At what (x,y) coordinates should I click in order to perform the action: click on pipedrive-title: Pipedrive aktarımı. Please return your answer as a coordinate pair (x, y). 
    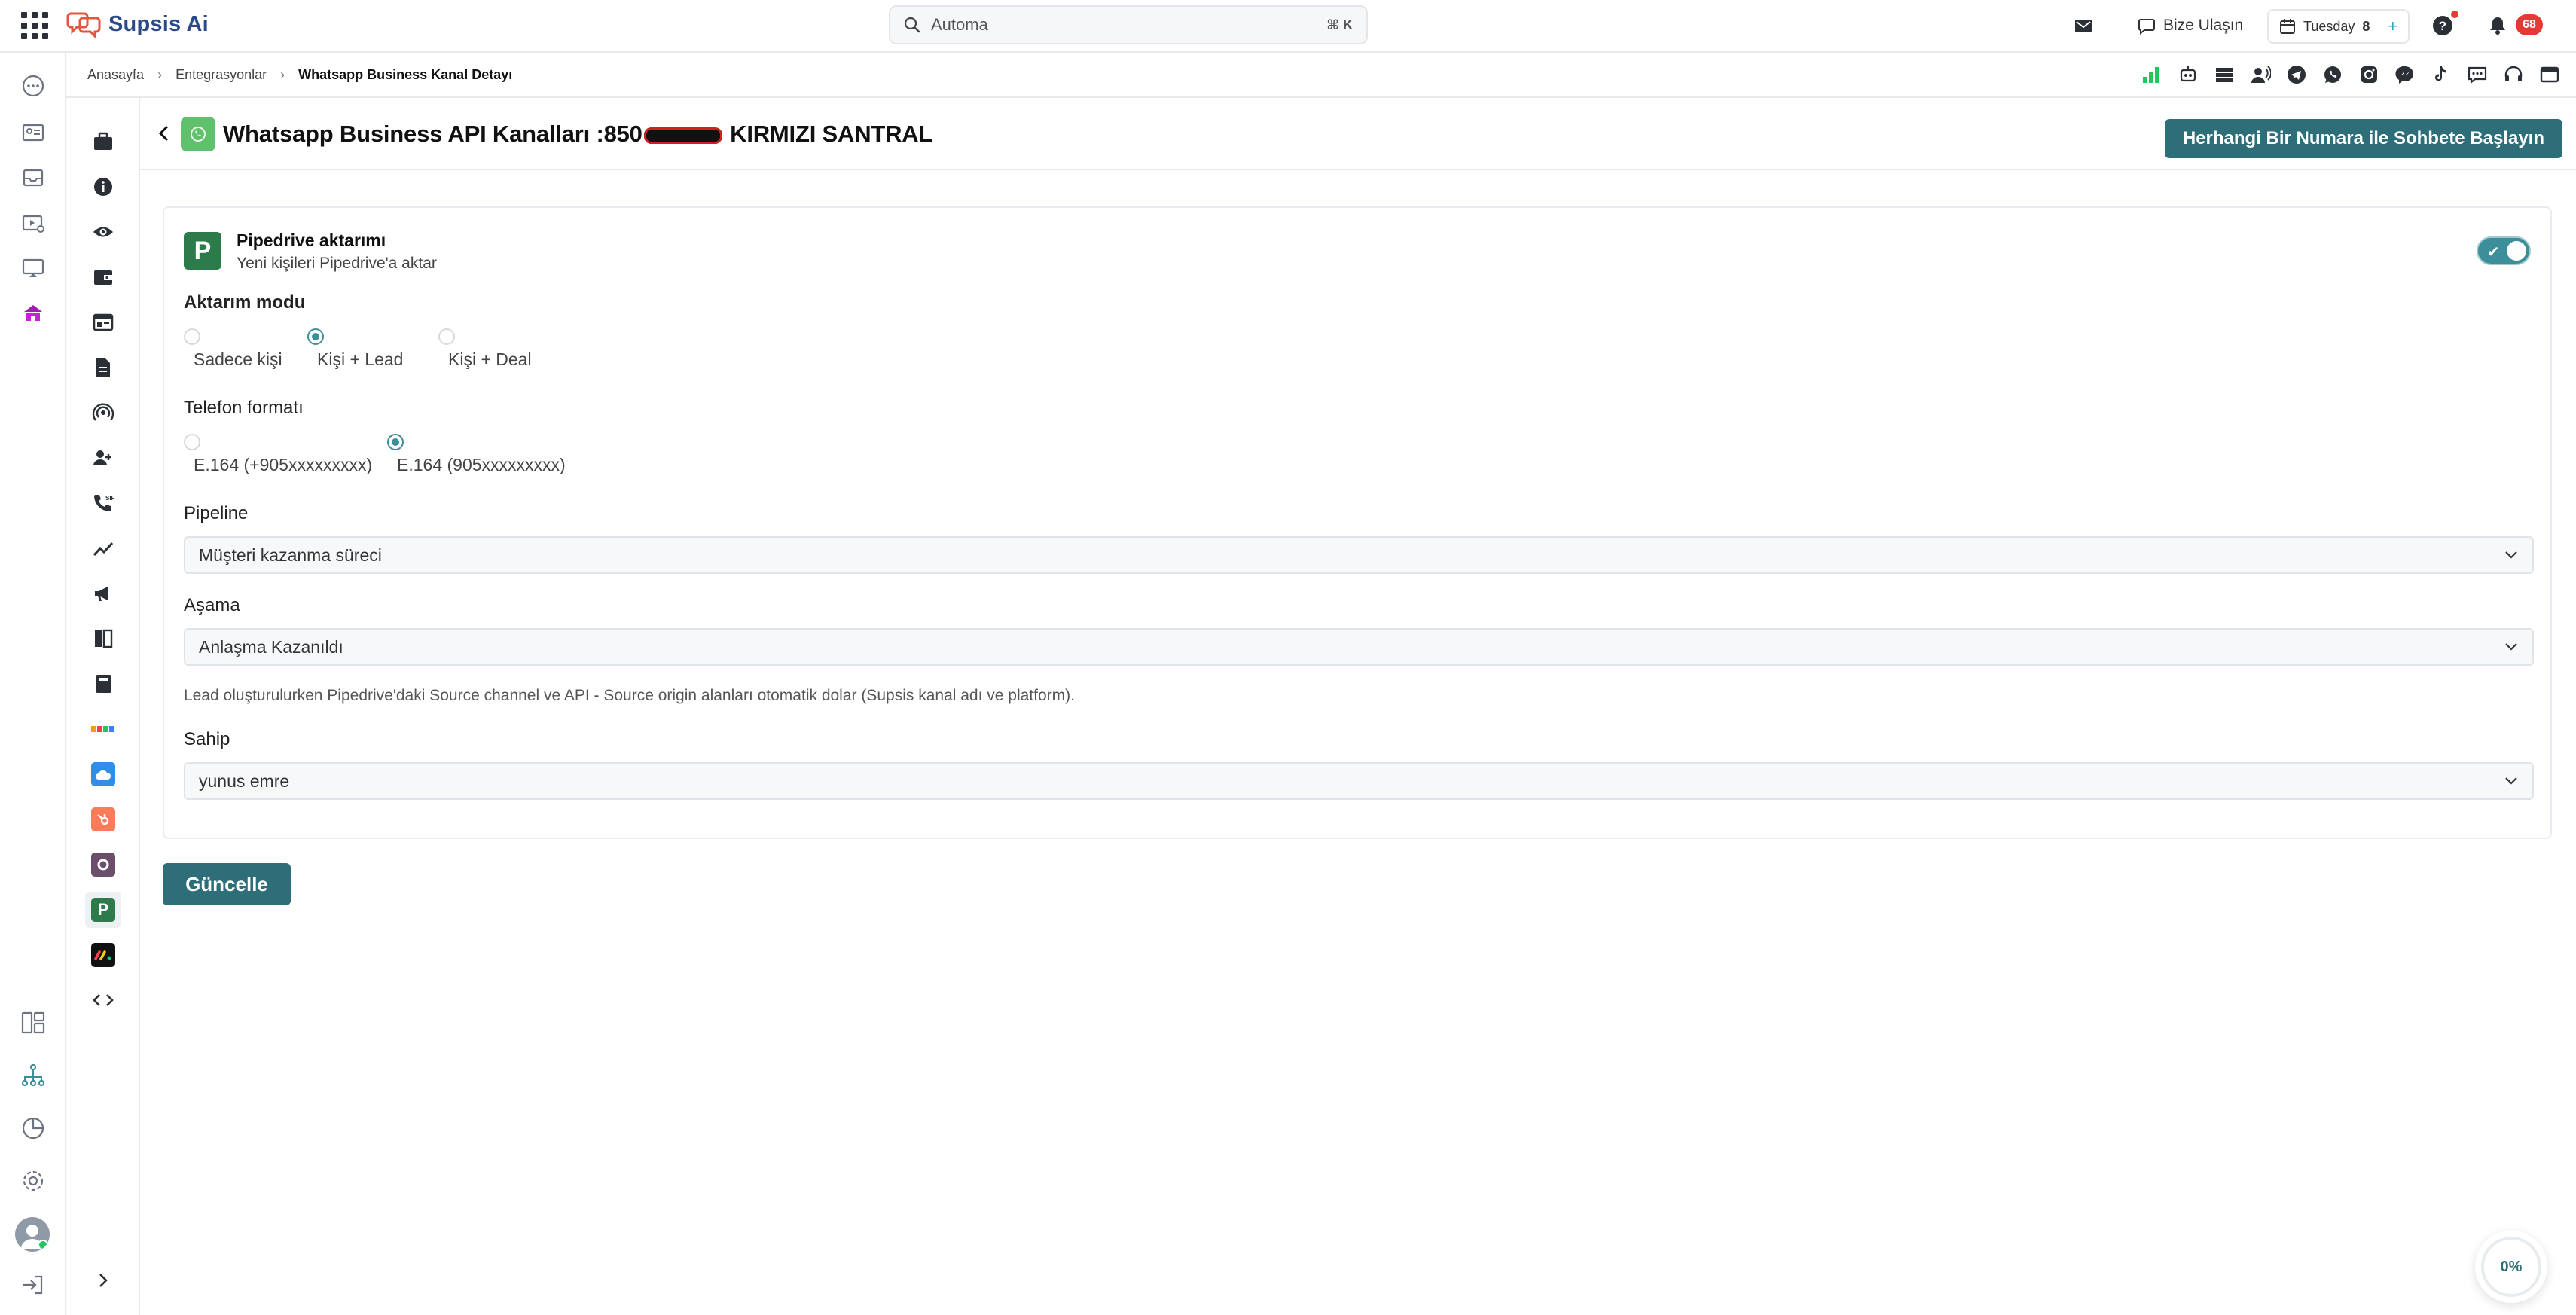
    Looking at the image, I should click on (312, 240).